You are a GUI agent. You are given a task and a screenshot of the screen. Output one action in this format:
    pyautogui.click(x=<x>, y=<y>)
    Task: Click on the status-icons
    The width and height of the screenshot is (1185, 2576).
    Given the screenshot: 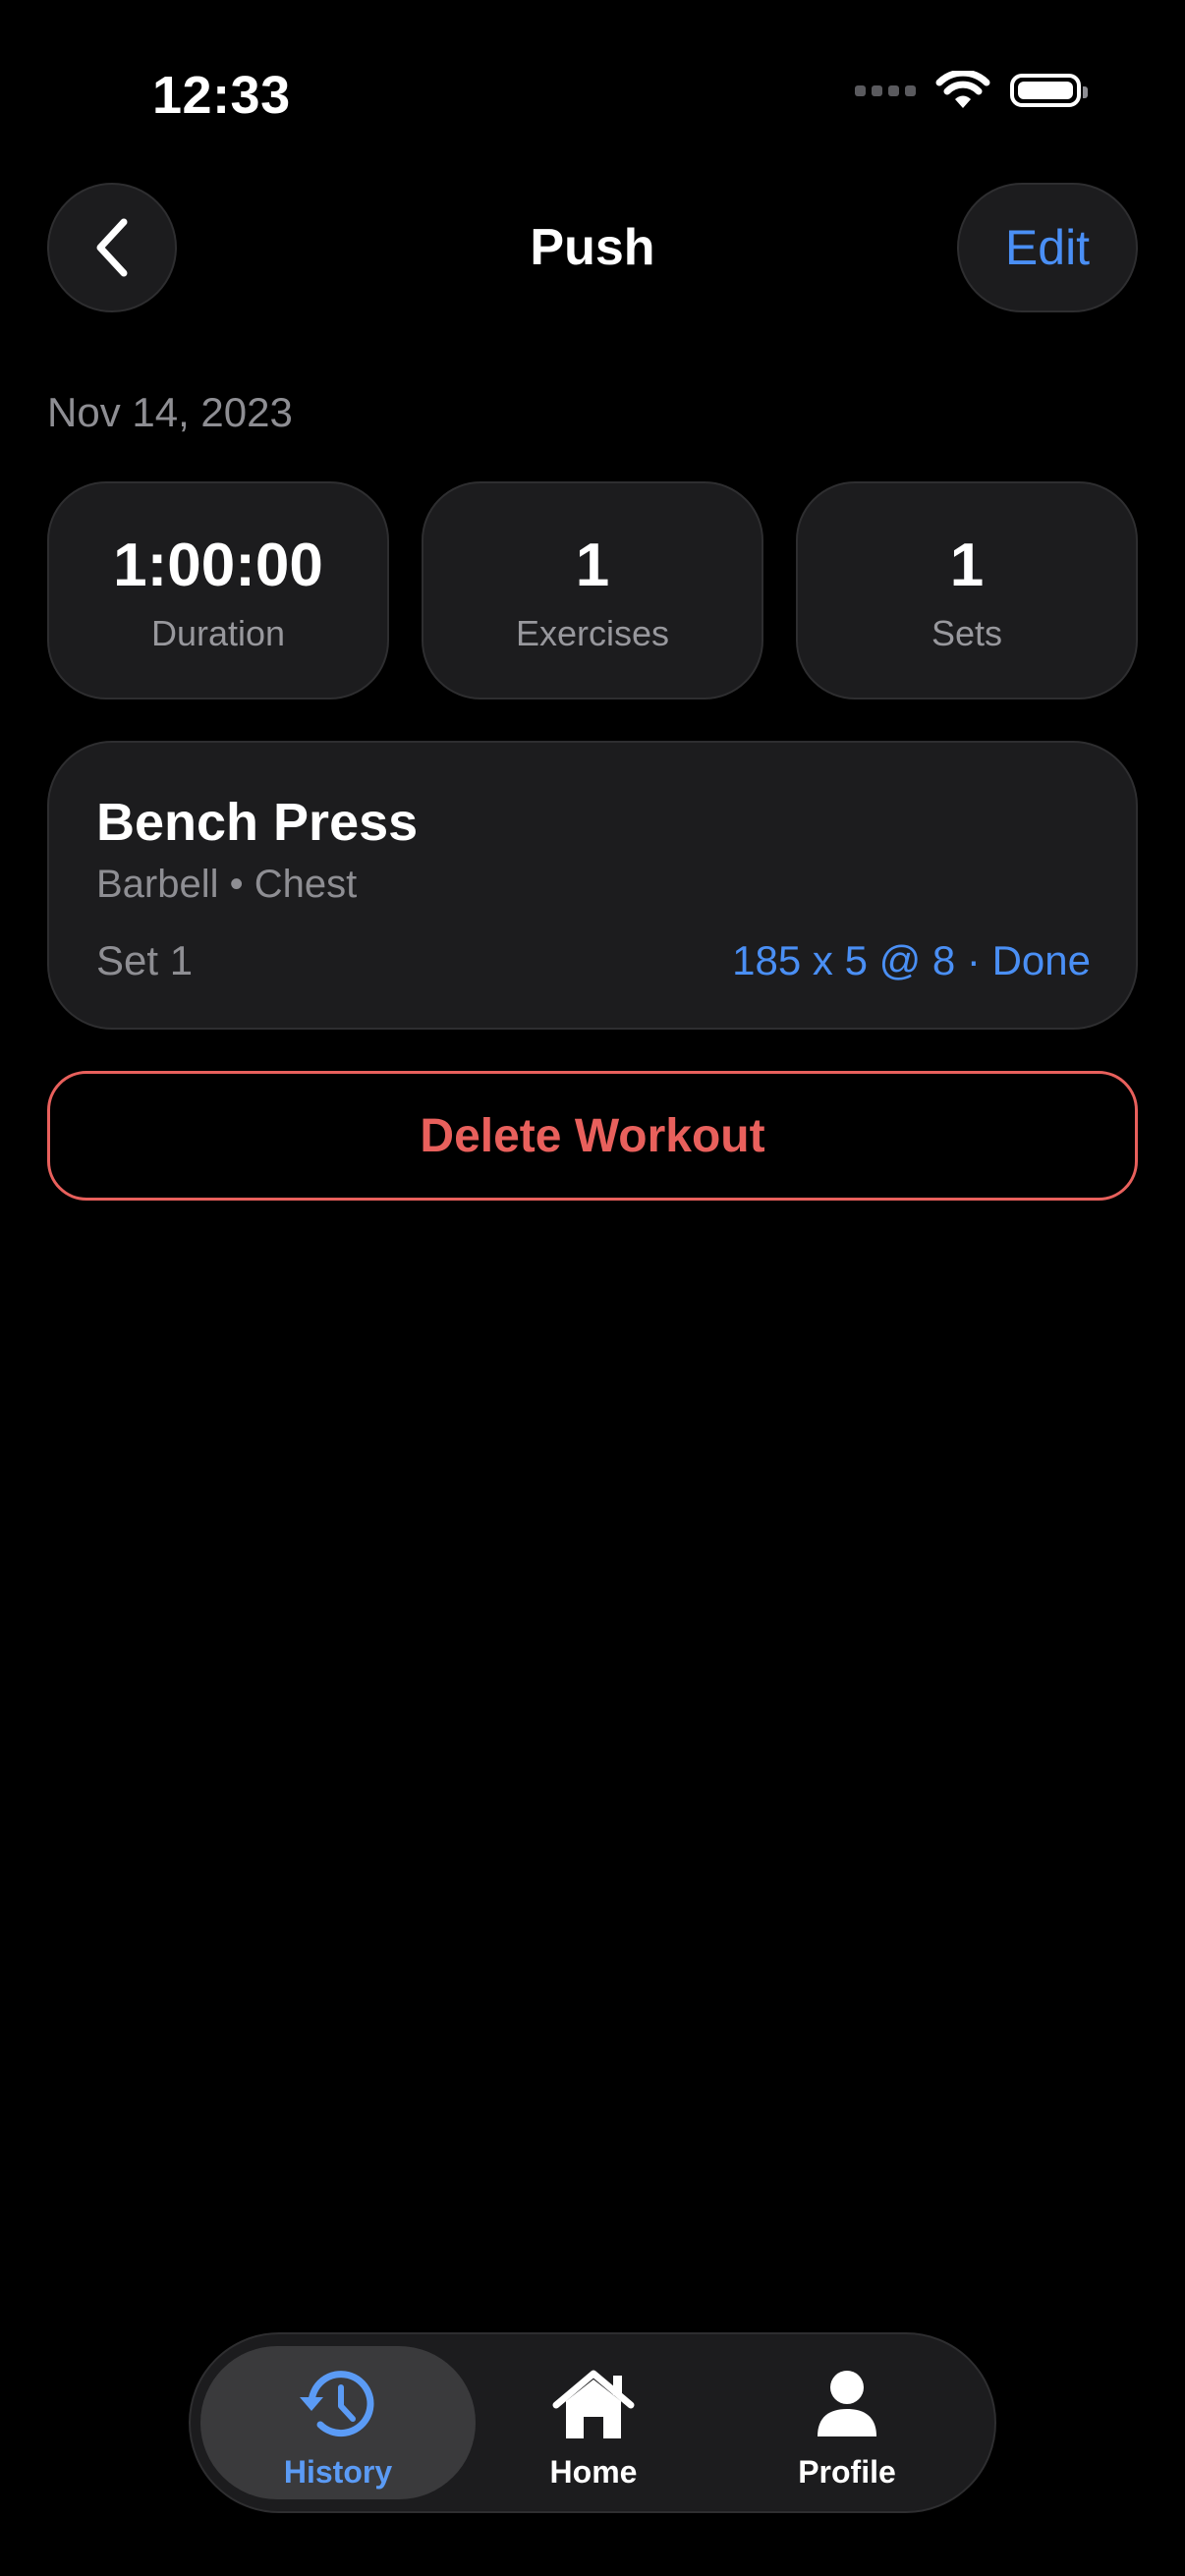 What is the action you would take?
    pyautogui.click(x=972, y=90)
    